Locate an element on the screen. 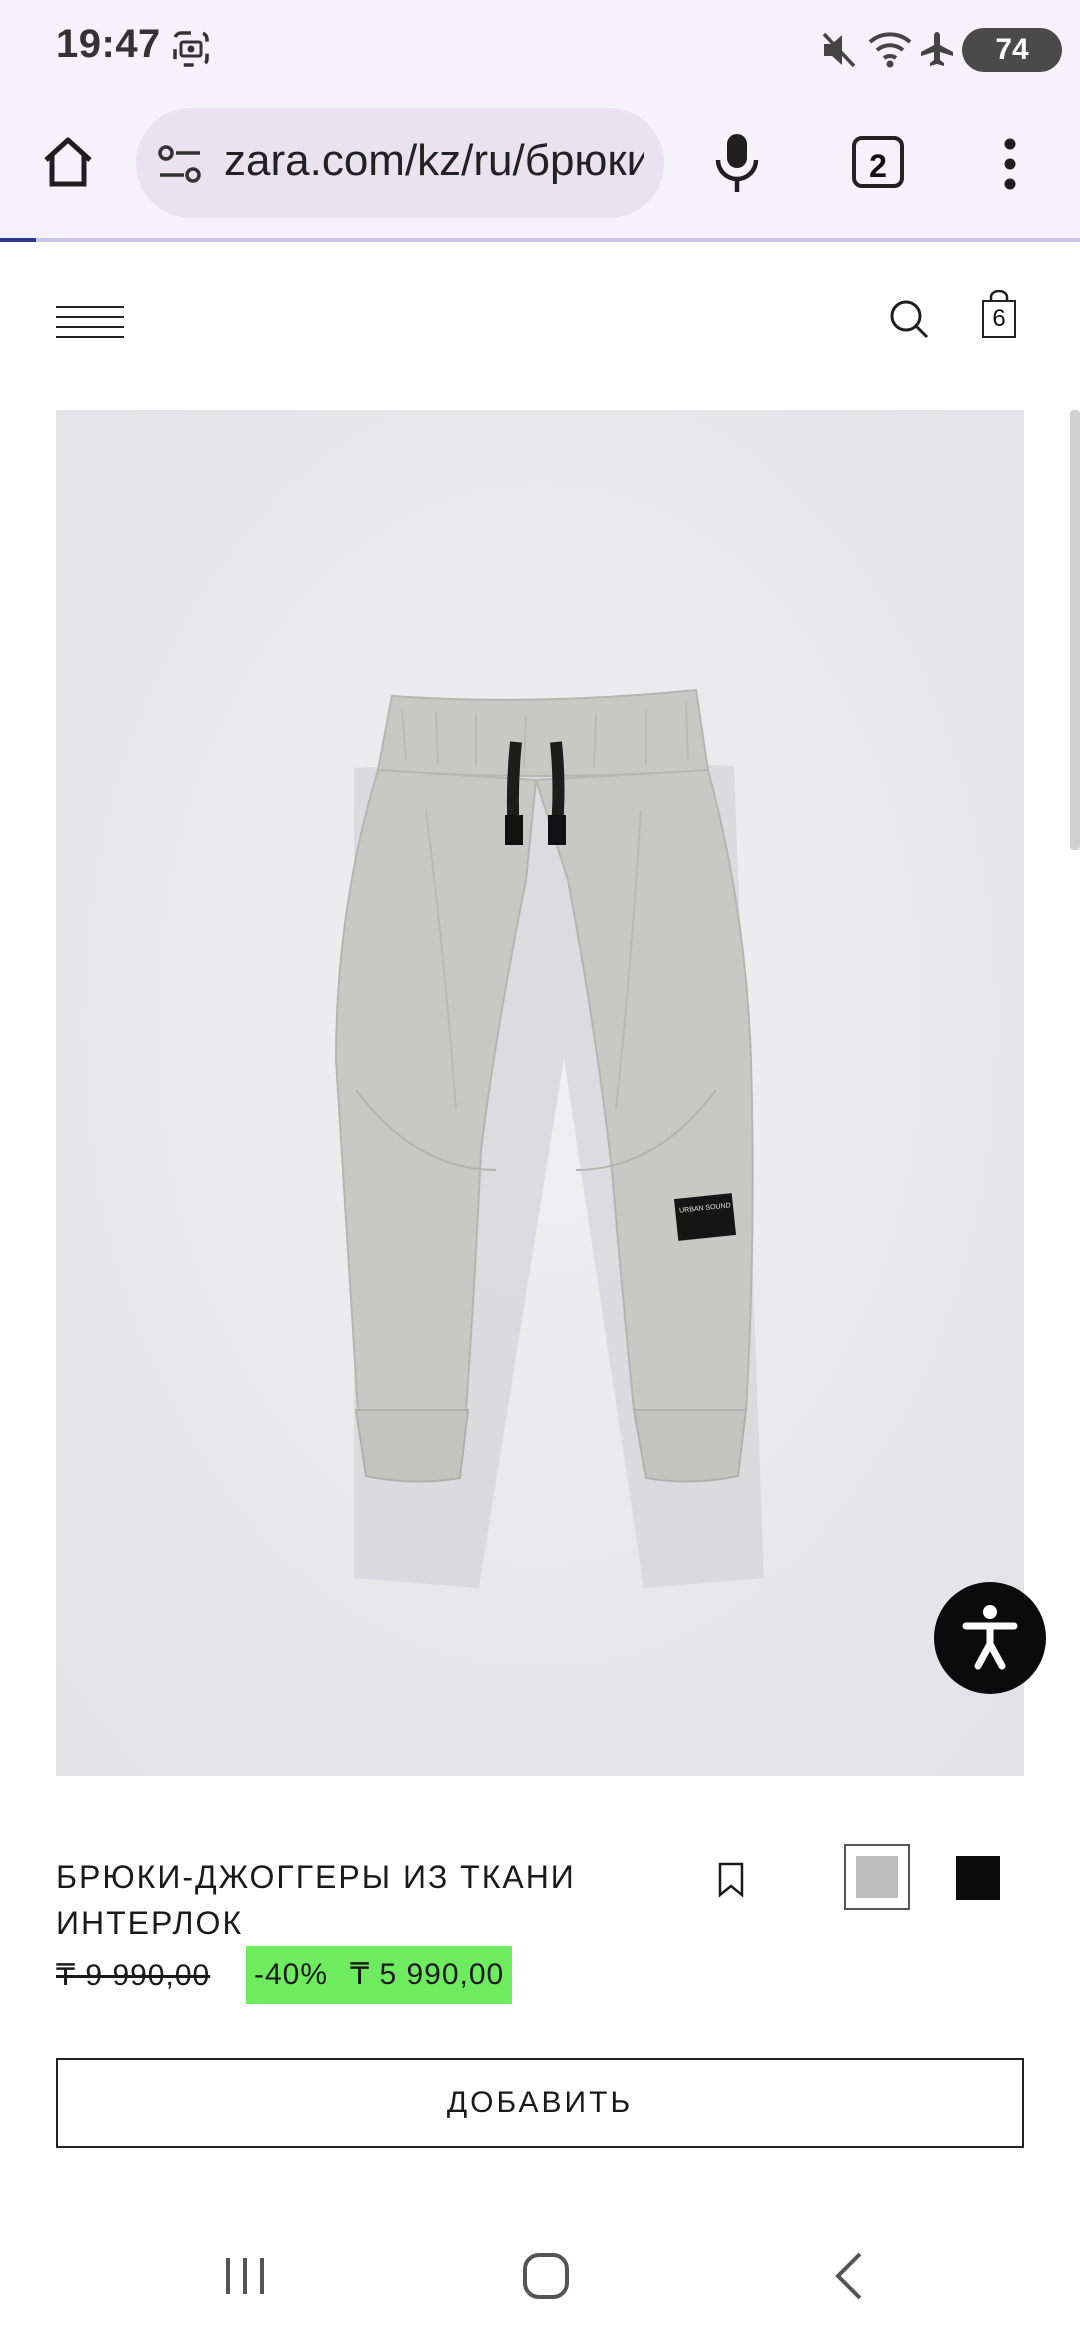  sale-price-badge: -40% ₸ 5 990,00 is located at coordinates (379, 1975).